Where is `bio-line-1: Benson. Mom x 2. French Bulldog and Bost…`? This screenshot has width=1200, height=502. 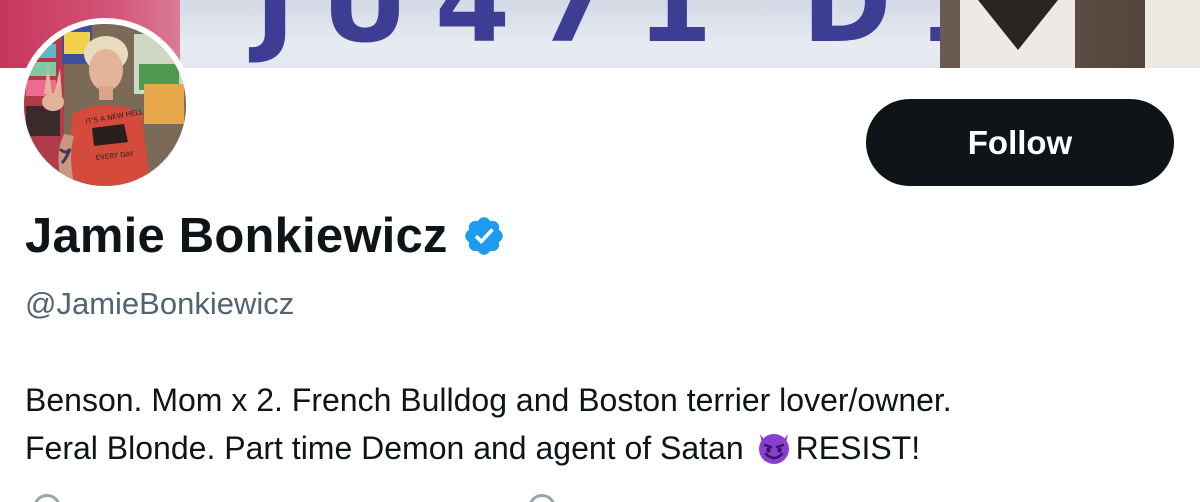 bio-line-1: Benson. Mom x 2. French Bulldog and Bost… is located at coordinates (488, 400).